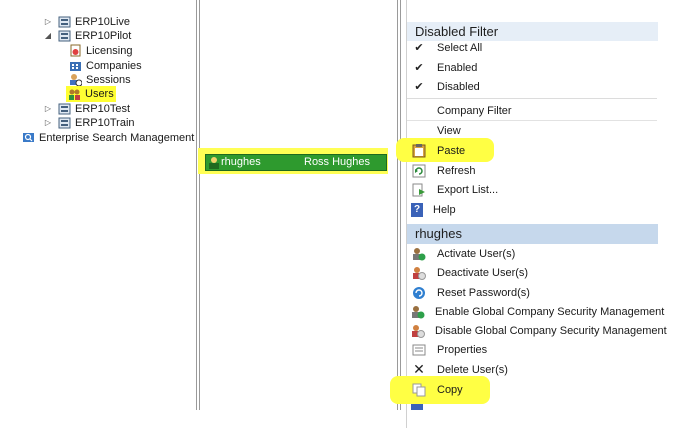 Image resolution: width=685 pixels, height=428 pixels. What do you see at coordinates (532, 98) in the screenshot?
I see `menu-separator` at bounding box center [532, 98].